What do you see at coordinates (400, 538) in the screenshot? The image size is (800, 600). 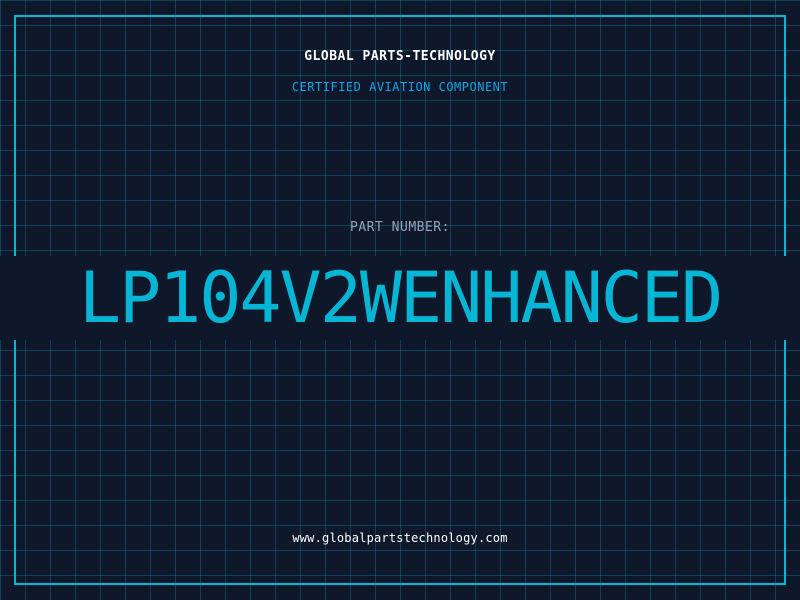 I see `website-url: www.globalpartstechnology.com` at bounding box center [400, 538].